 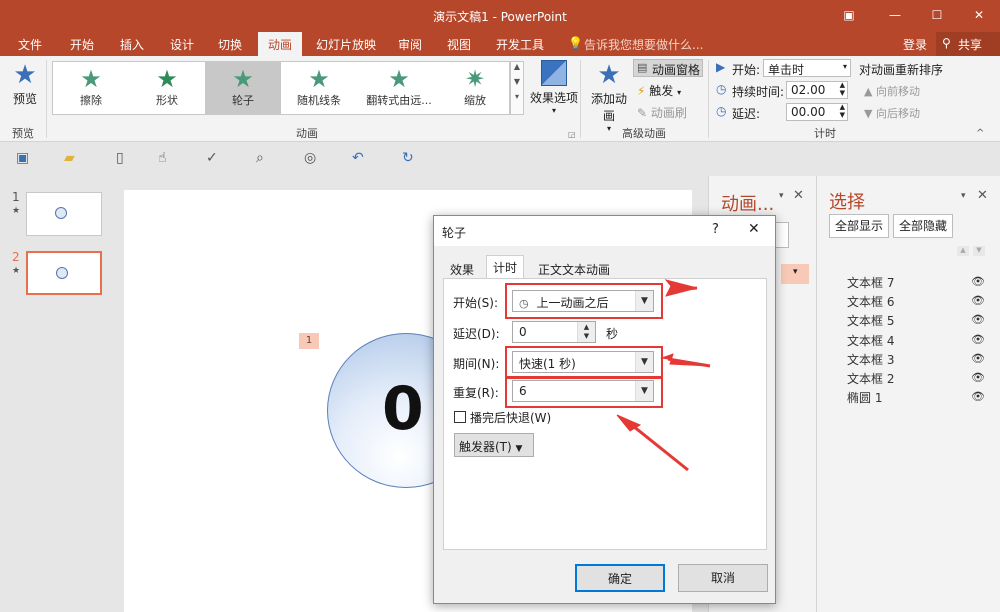 What do you see at coordinates (162, 158) in the screenshot?
I see `touch-mode-icon: ☝` at bounding box center [162, 158].